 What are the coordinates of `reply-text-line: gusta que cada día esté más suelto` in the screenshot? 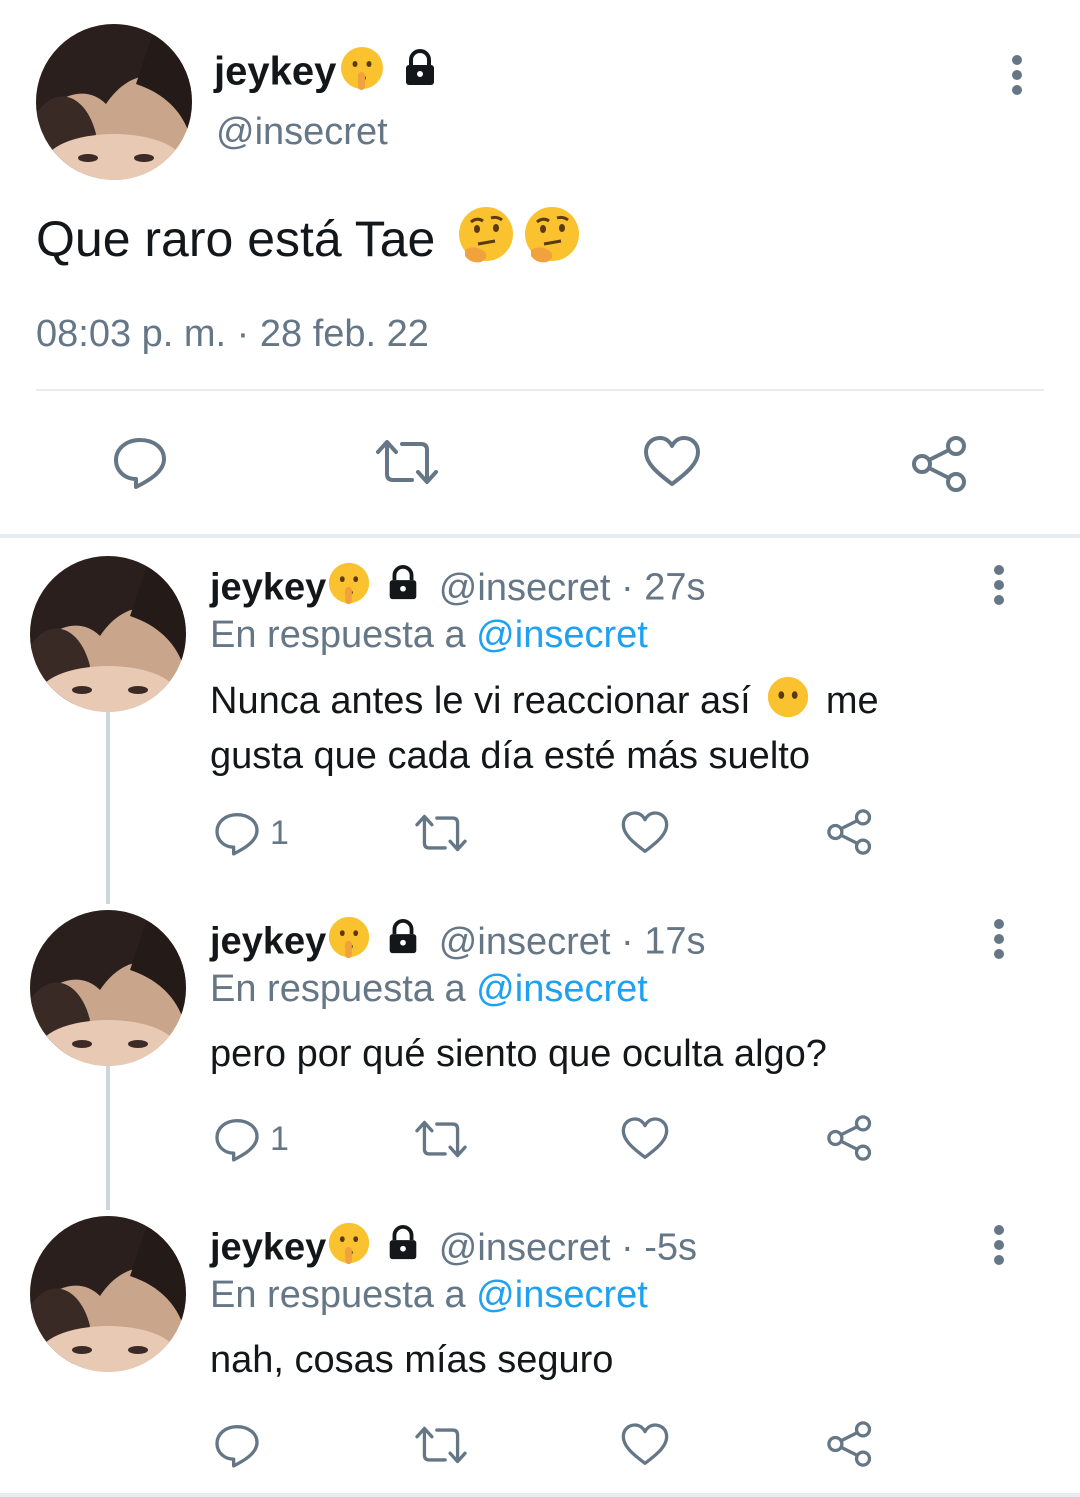 It's located at (510, 756).